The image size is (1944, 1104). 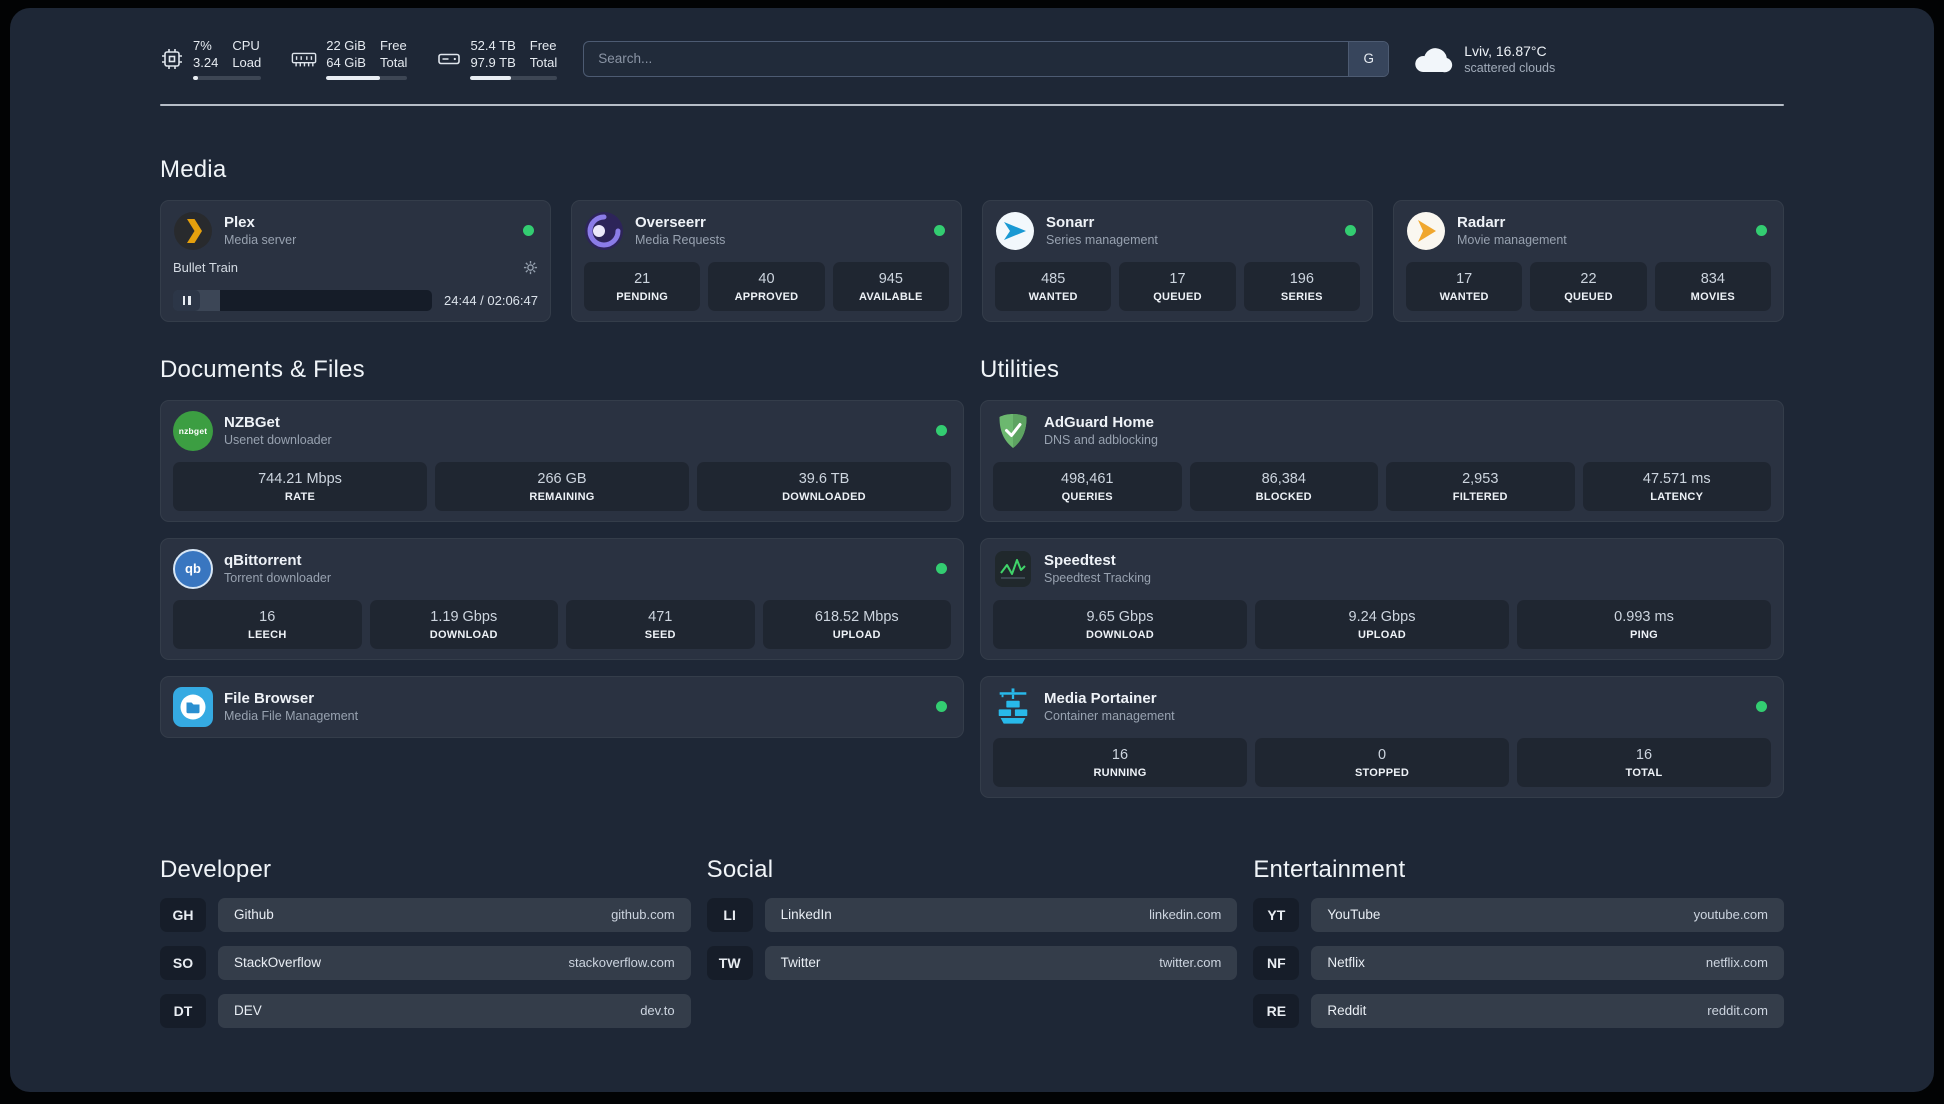 I want to click on playback-progress-bar, so click(x=303, y=300).